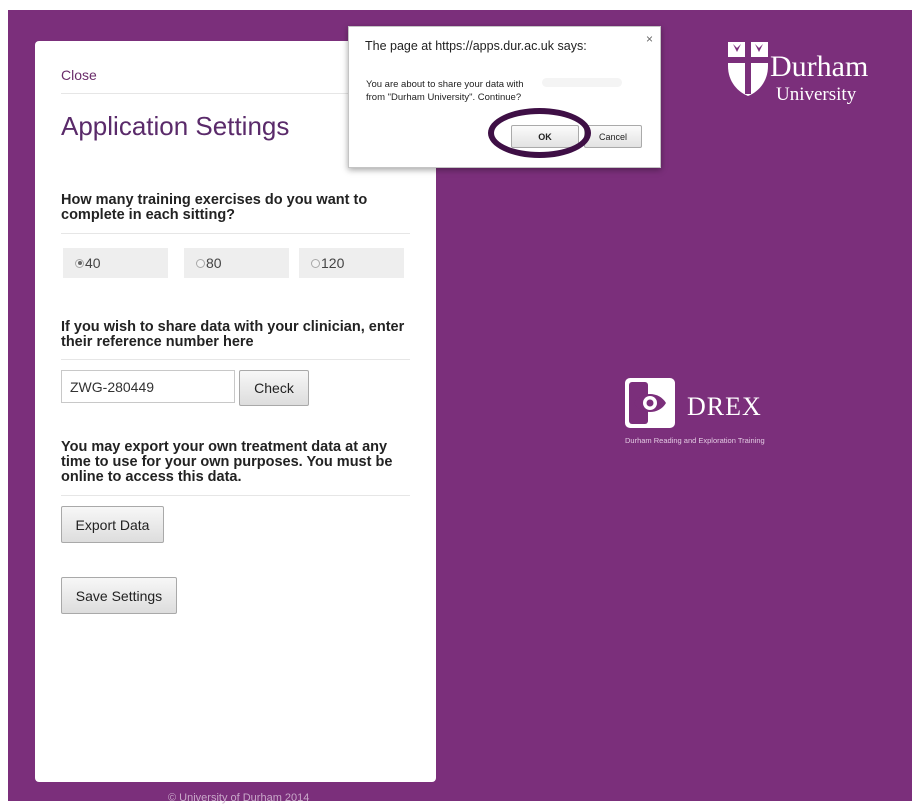 This screenshot has height=804, width=912. What do you see at coordinates (93, 263) in the screenshot?
I see `radio-label: 40` at bounding box center [93, 263].